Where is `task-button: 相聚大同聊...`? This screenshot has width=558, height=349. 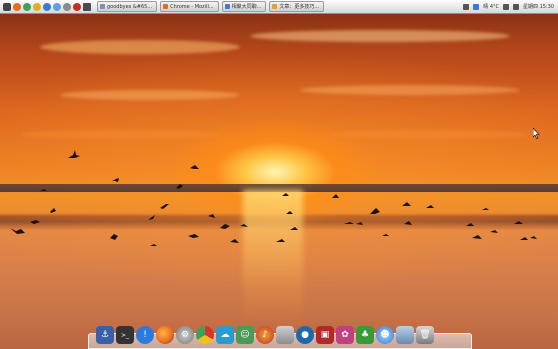
task-button: 相聚大同聊... is located at coordinates (244, 6).